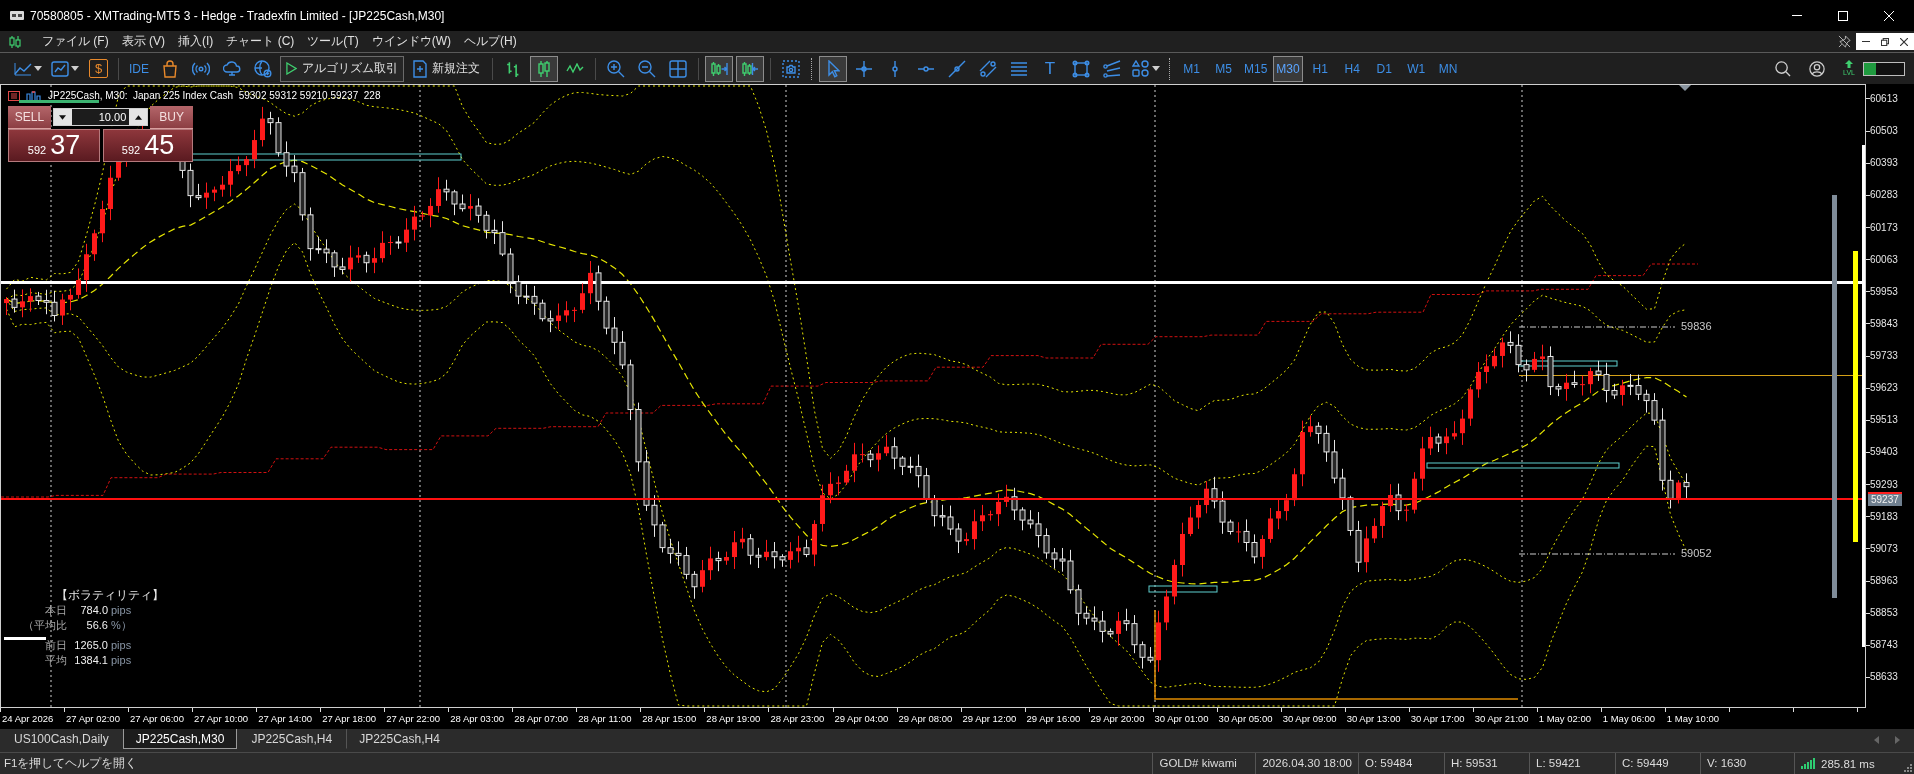  I want to click on document-plus-icon, so click(420, 68).